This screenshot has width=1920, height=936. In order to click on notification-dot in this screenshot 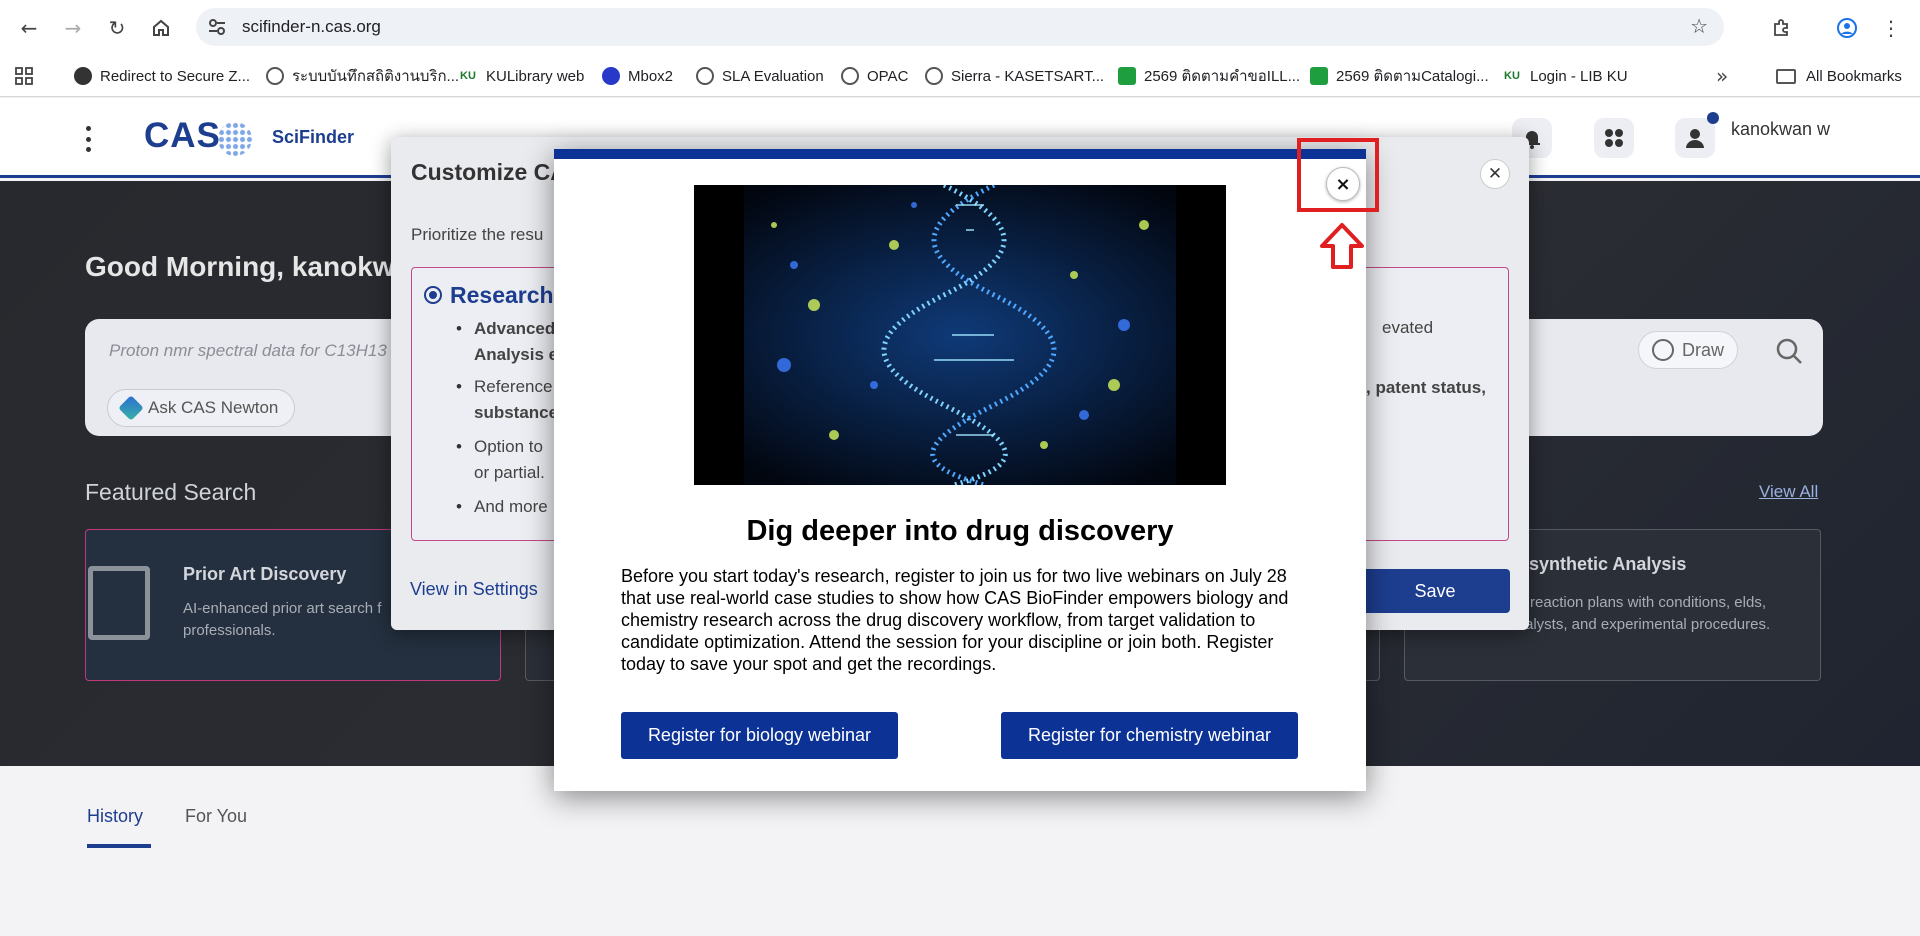, I will do `click(1713, 118)`.